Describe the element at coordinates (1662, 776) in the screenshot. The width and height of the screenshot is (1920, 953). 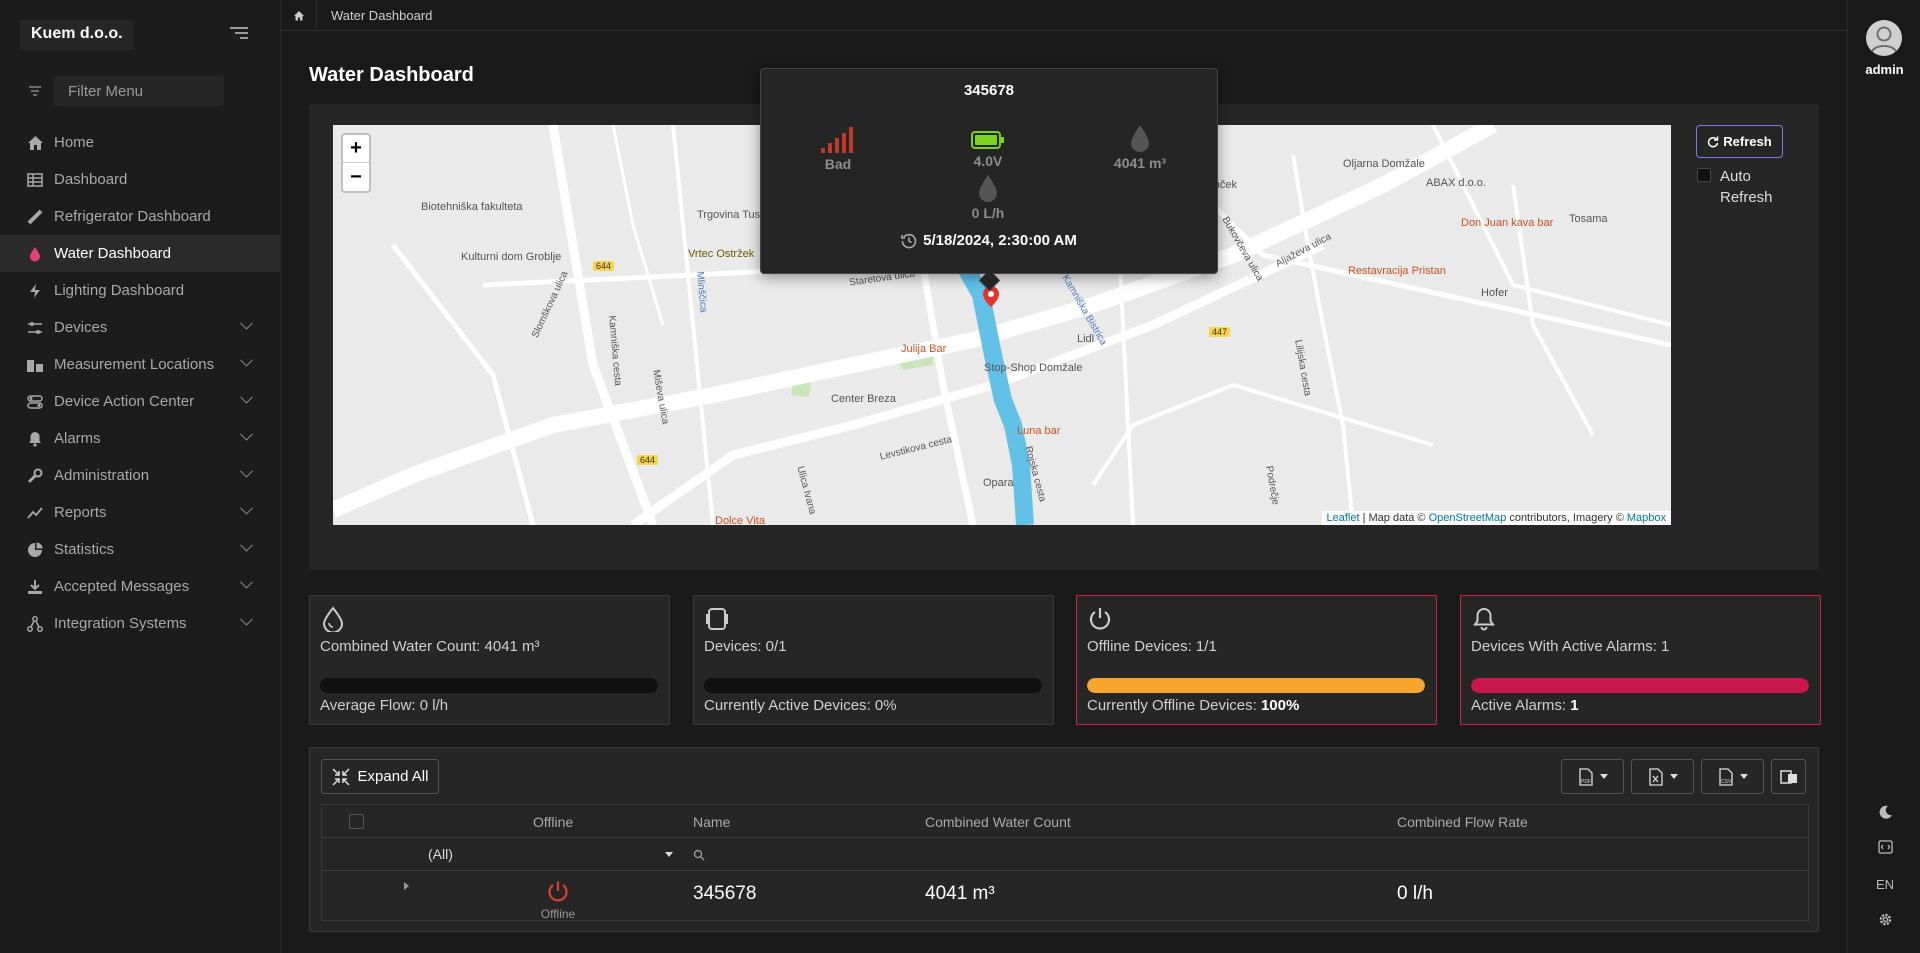
I see `export-xls-button` at that location.